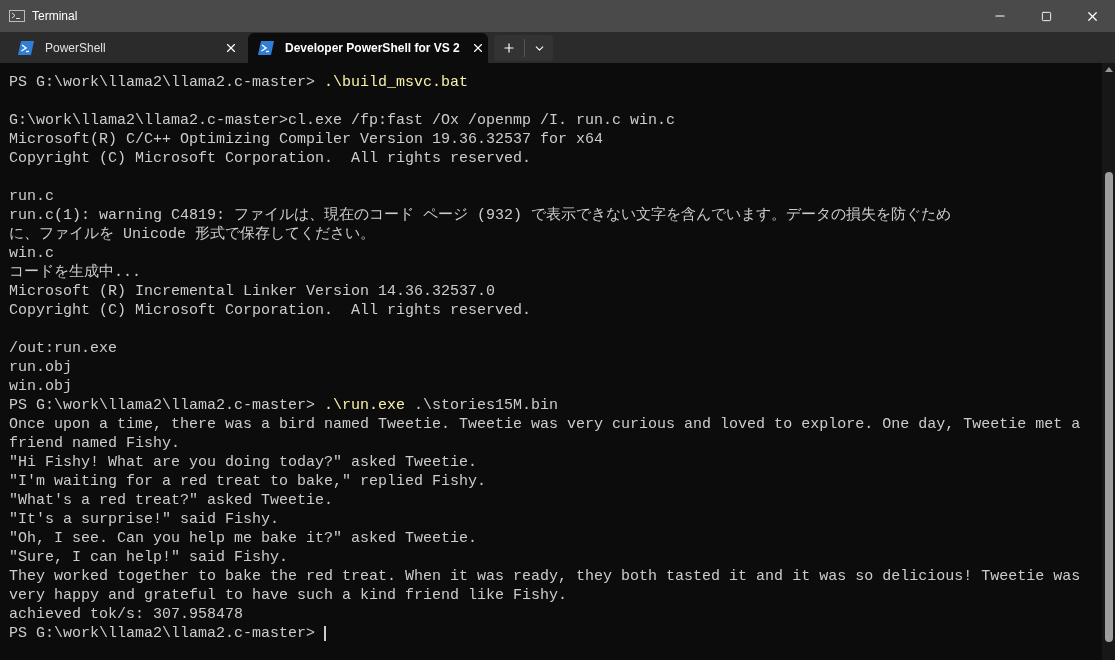 The image size is (1115, 660). I want to click on scrollbar, so click(1108, 361).